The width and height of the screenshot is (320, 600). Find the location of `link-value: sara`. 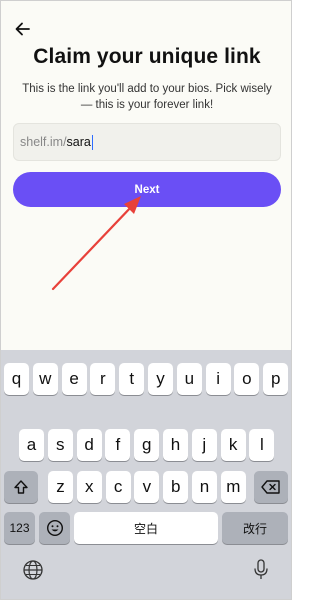

link-value: sara is located at coordinates (78, 142).